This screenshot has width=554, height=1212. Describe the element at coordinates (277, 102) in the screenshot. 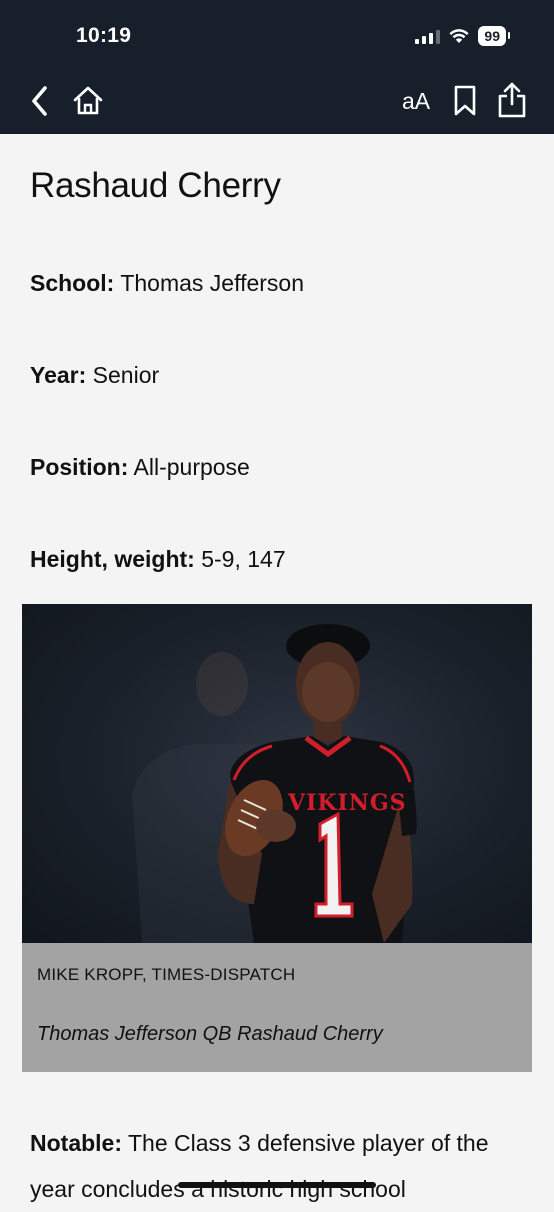

I see `browser-toolbar: aA` at that location.